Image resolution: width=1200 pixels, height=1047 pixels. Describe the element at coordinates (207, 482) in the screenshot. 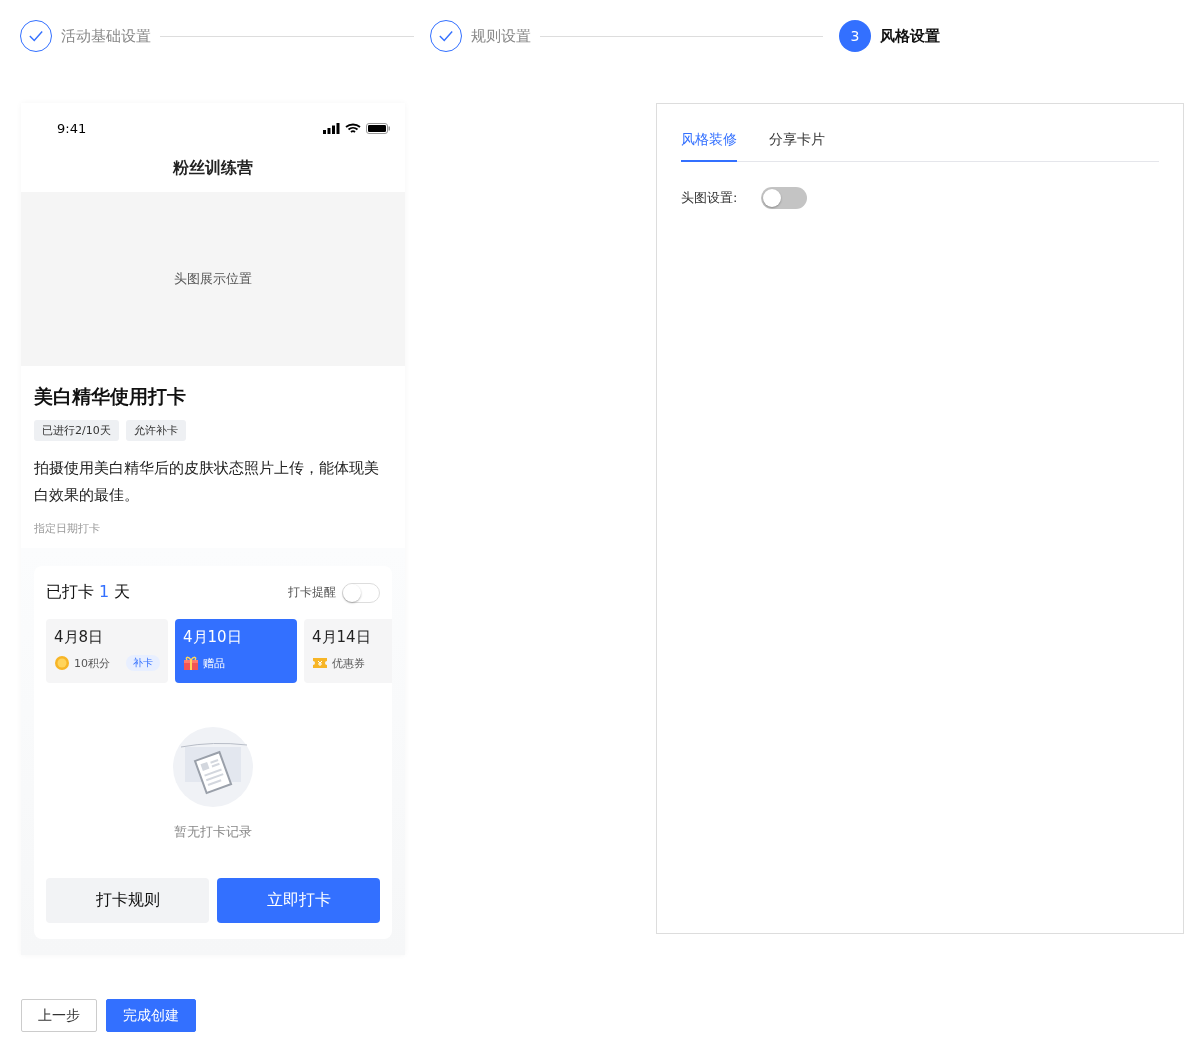

I see `activity-description: 拍摄使用美白精华后的皮肤状态照片上传，能体现美白效果的最佳。` at that location.